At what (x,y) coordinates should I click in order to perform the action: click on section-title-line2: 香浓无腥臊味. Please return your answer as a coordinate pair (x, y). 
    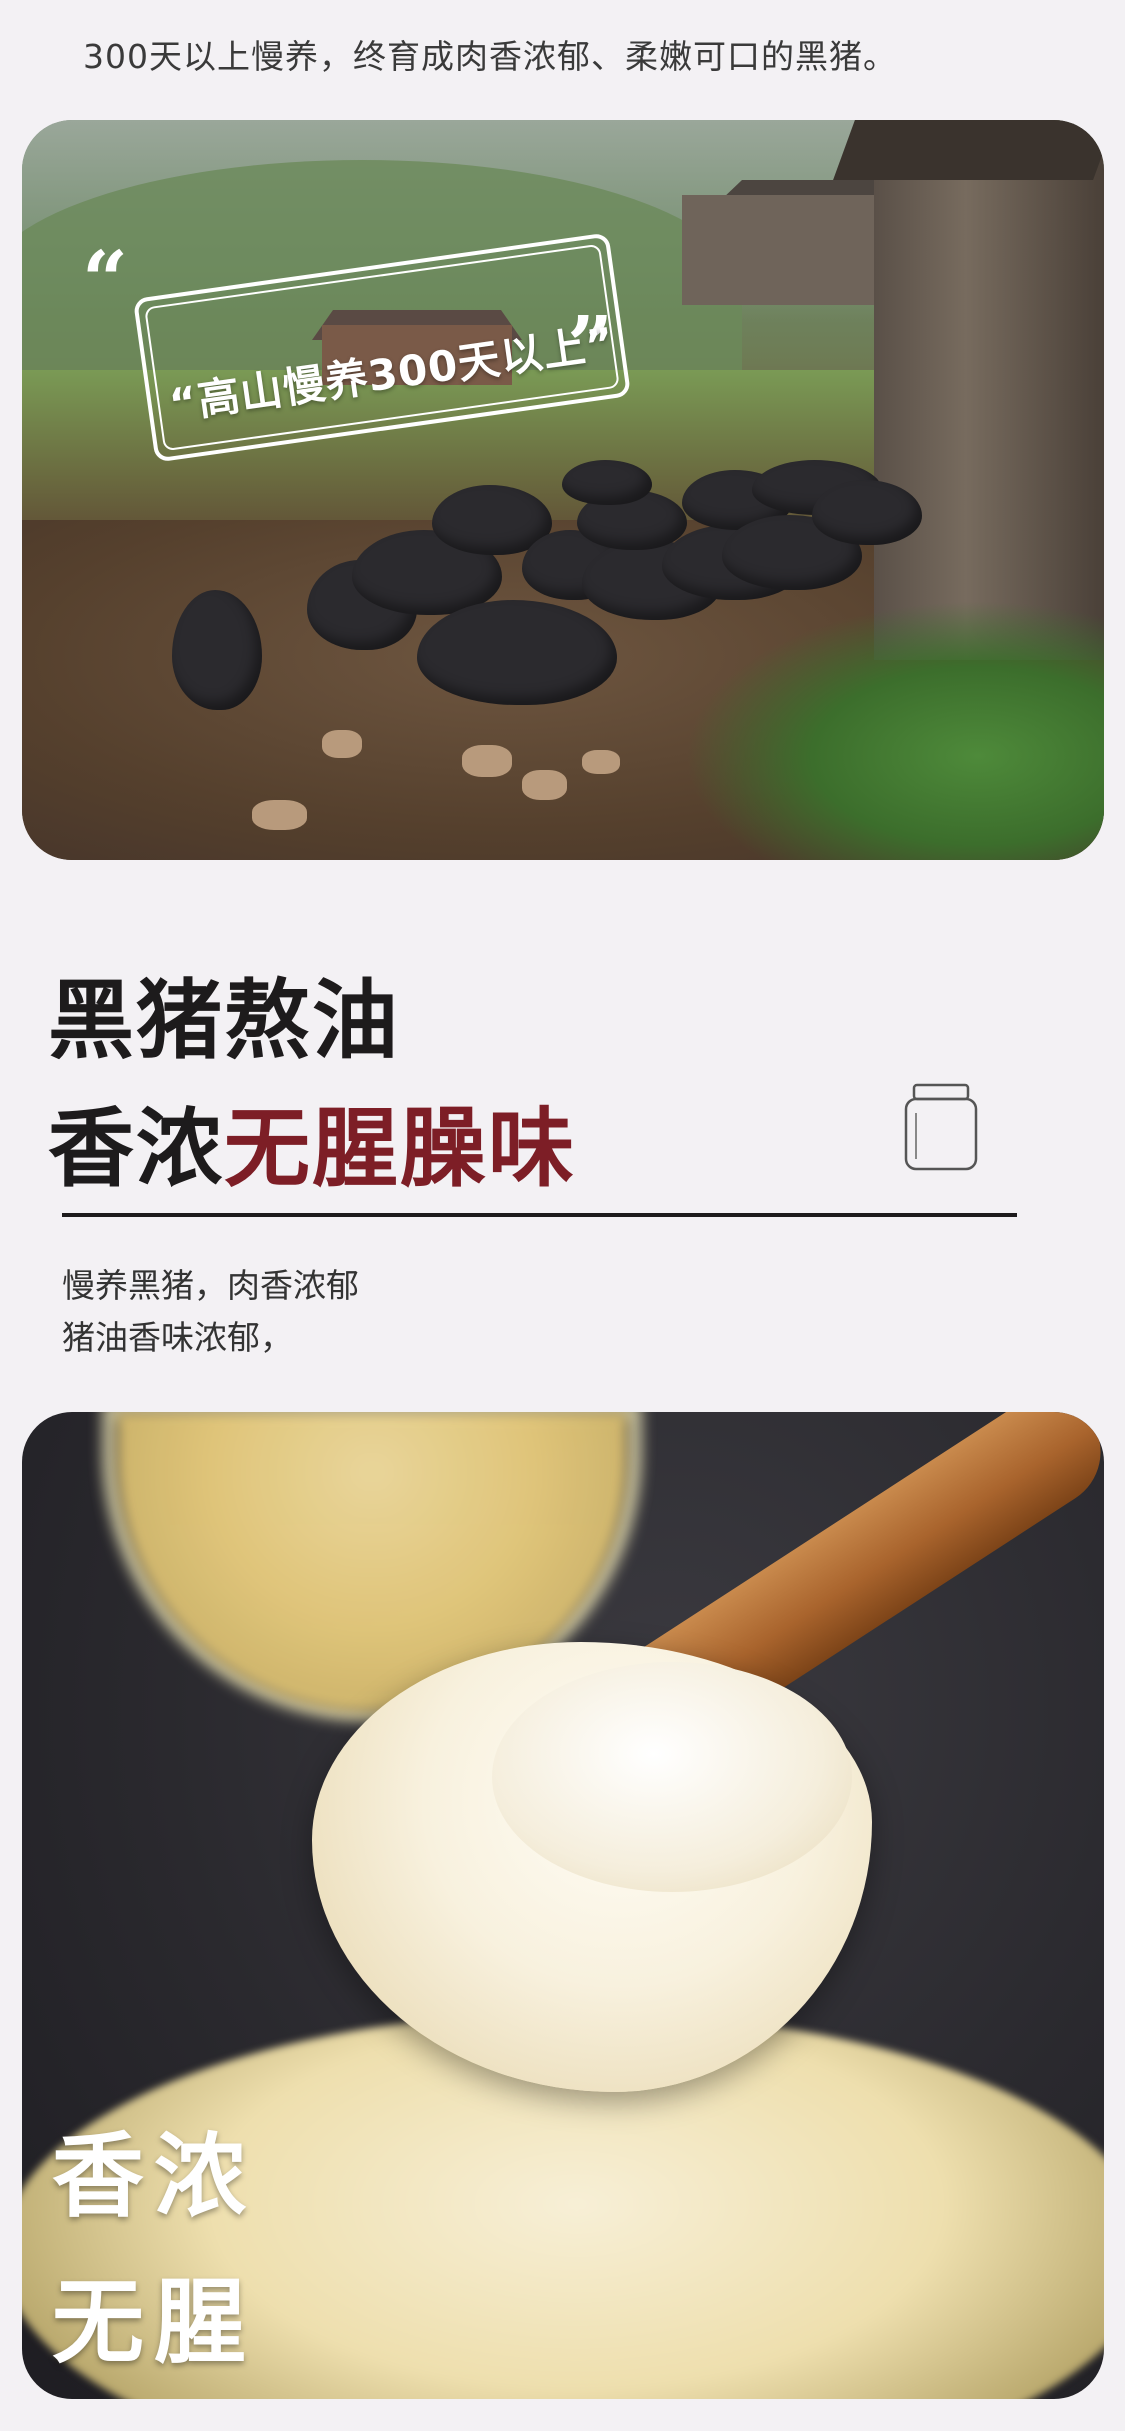
    Looking at the image, I should click on (312, 1140).